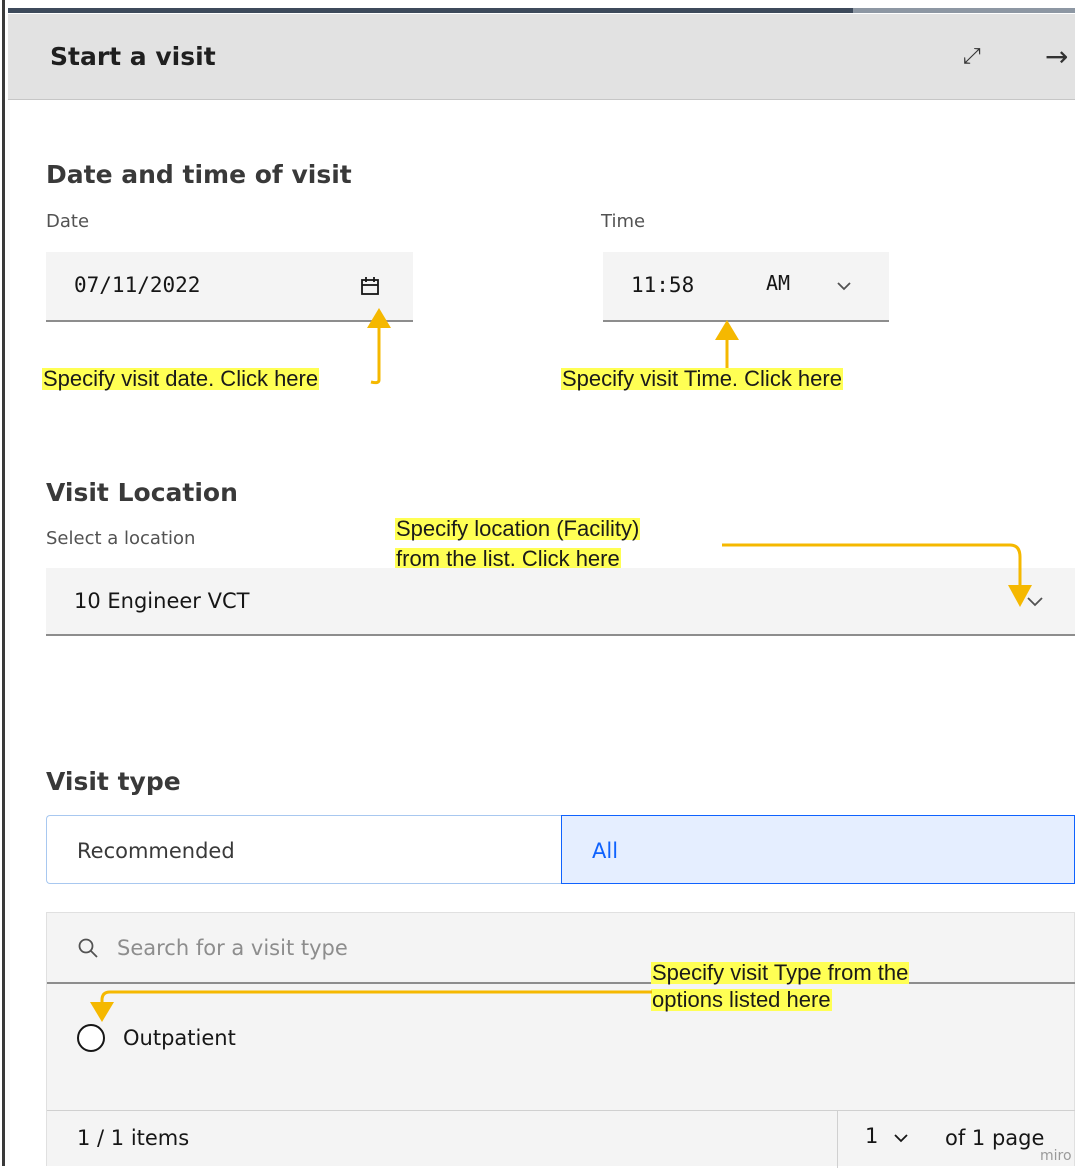  I want to click on ampm-select: AM, so click(778, 283).